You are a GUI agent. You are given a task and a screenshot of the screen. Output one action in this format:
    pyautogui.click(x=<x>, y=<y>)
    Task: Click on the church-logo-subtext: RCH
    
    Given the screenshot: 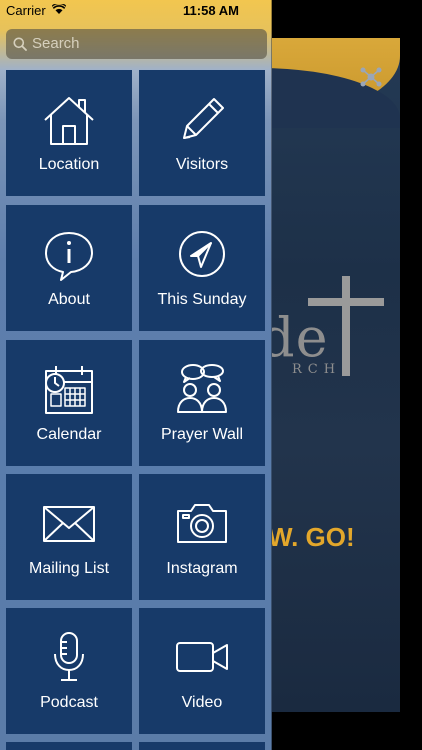 What is the action you would take?
    pyautogui.click(x=317, y=369)
    